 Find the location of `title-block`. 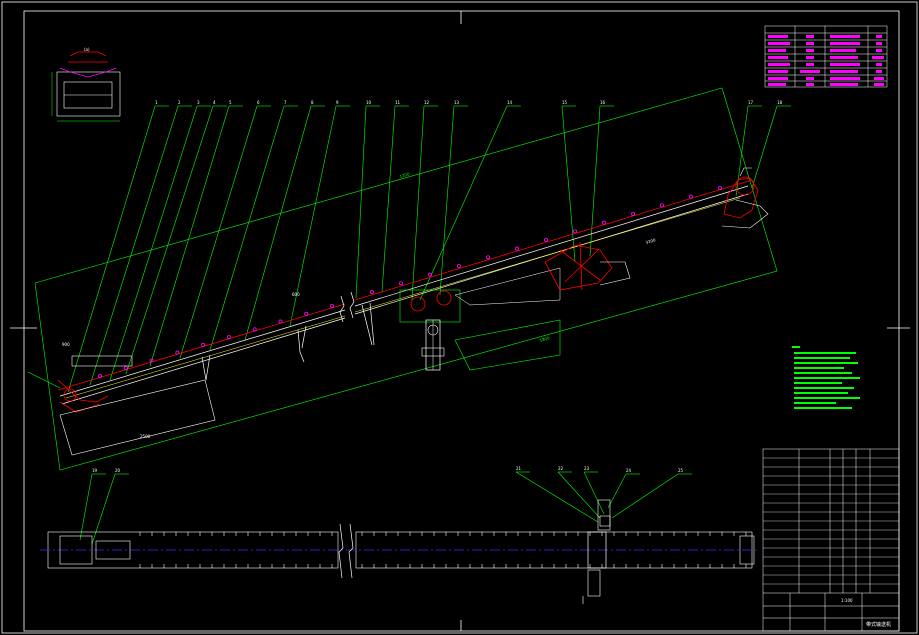

title-block is located at coordinates (831, 540).